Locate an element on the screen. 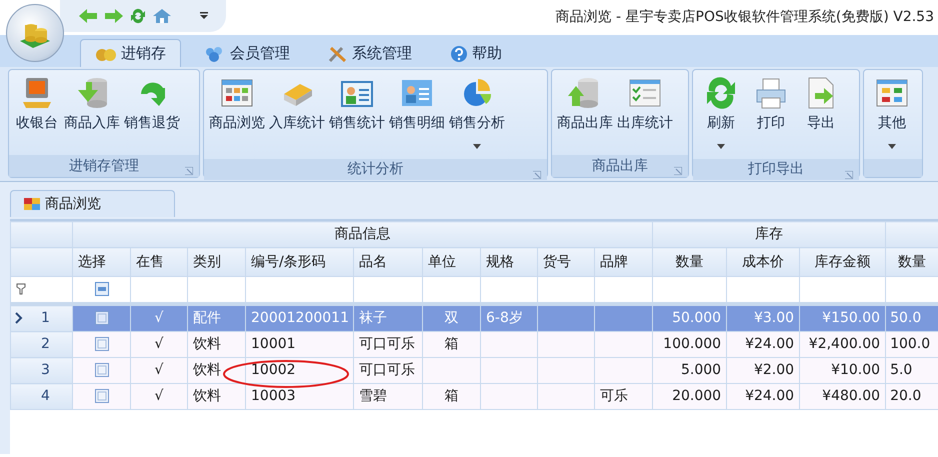 The height and width of the screenshot is (457, 938). printer-icon is located at coordinates (771, 93).